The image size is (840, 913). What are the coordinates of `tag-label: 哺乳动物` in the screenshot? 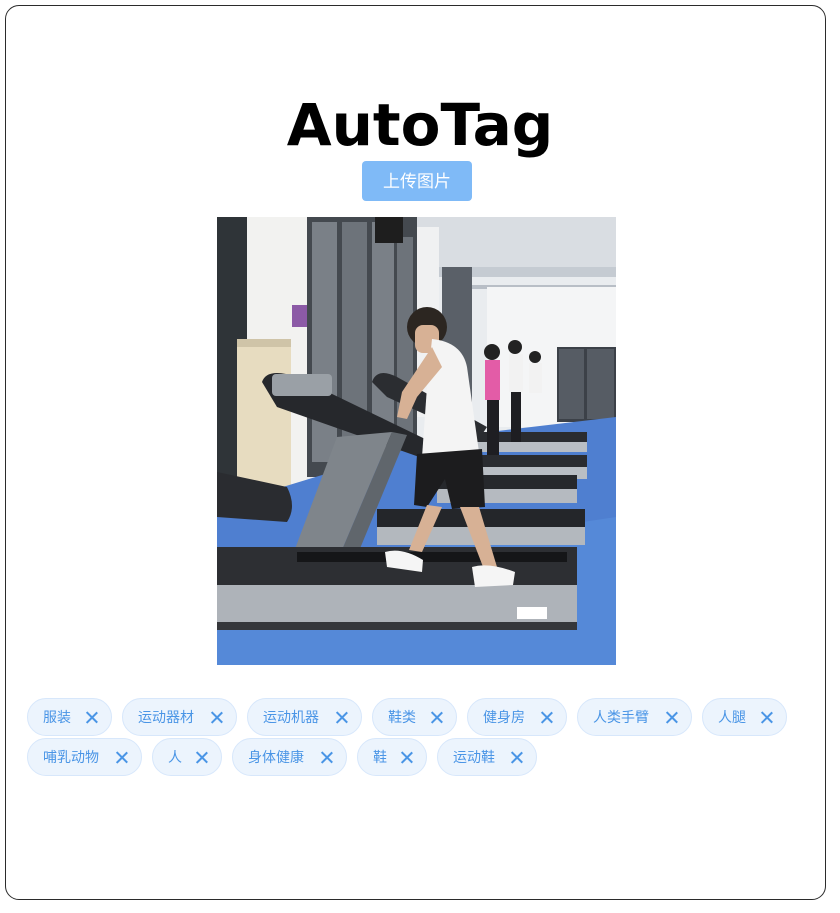 It's located at (71, 758).